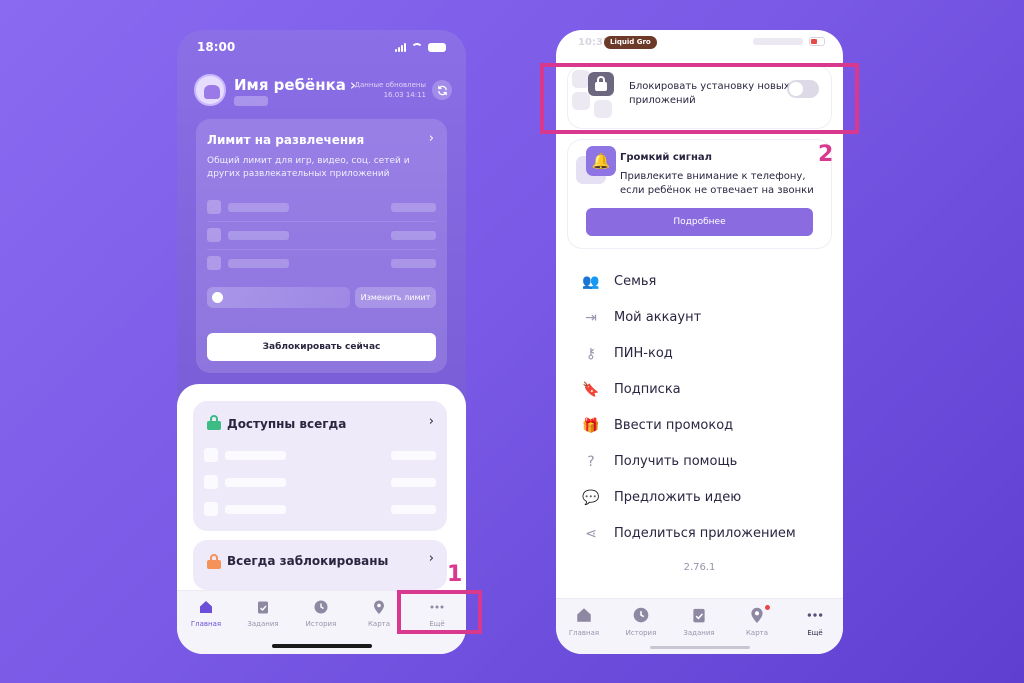 The height and width of the screenshot is (683, 1024). What do you see at coordinates (658, 317) in the screenshot?
I see `menu-item-label: Мой аккаунт` at bounding box center [658, 317].